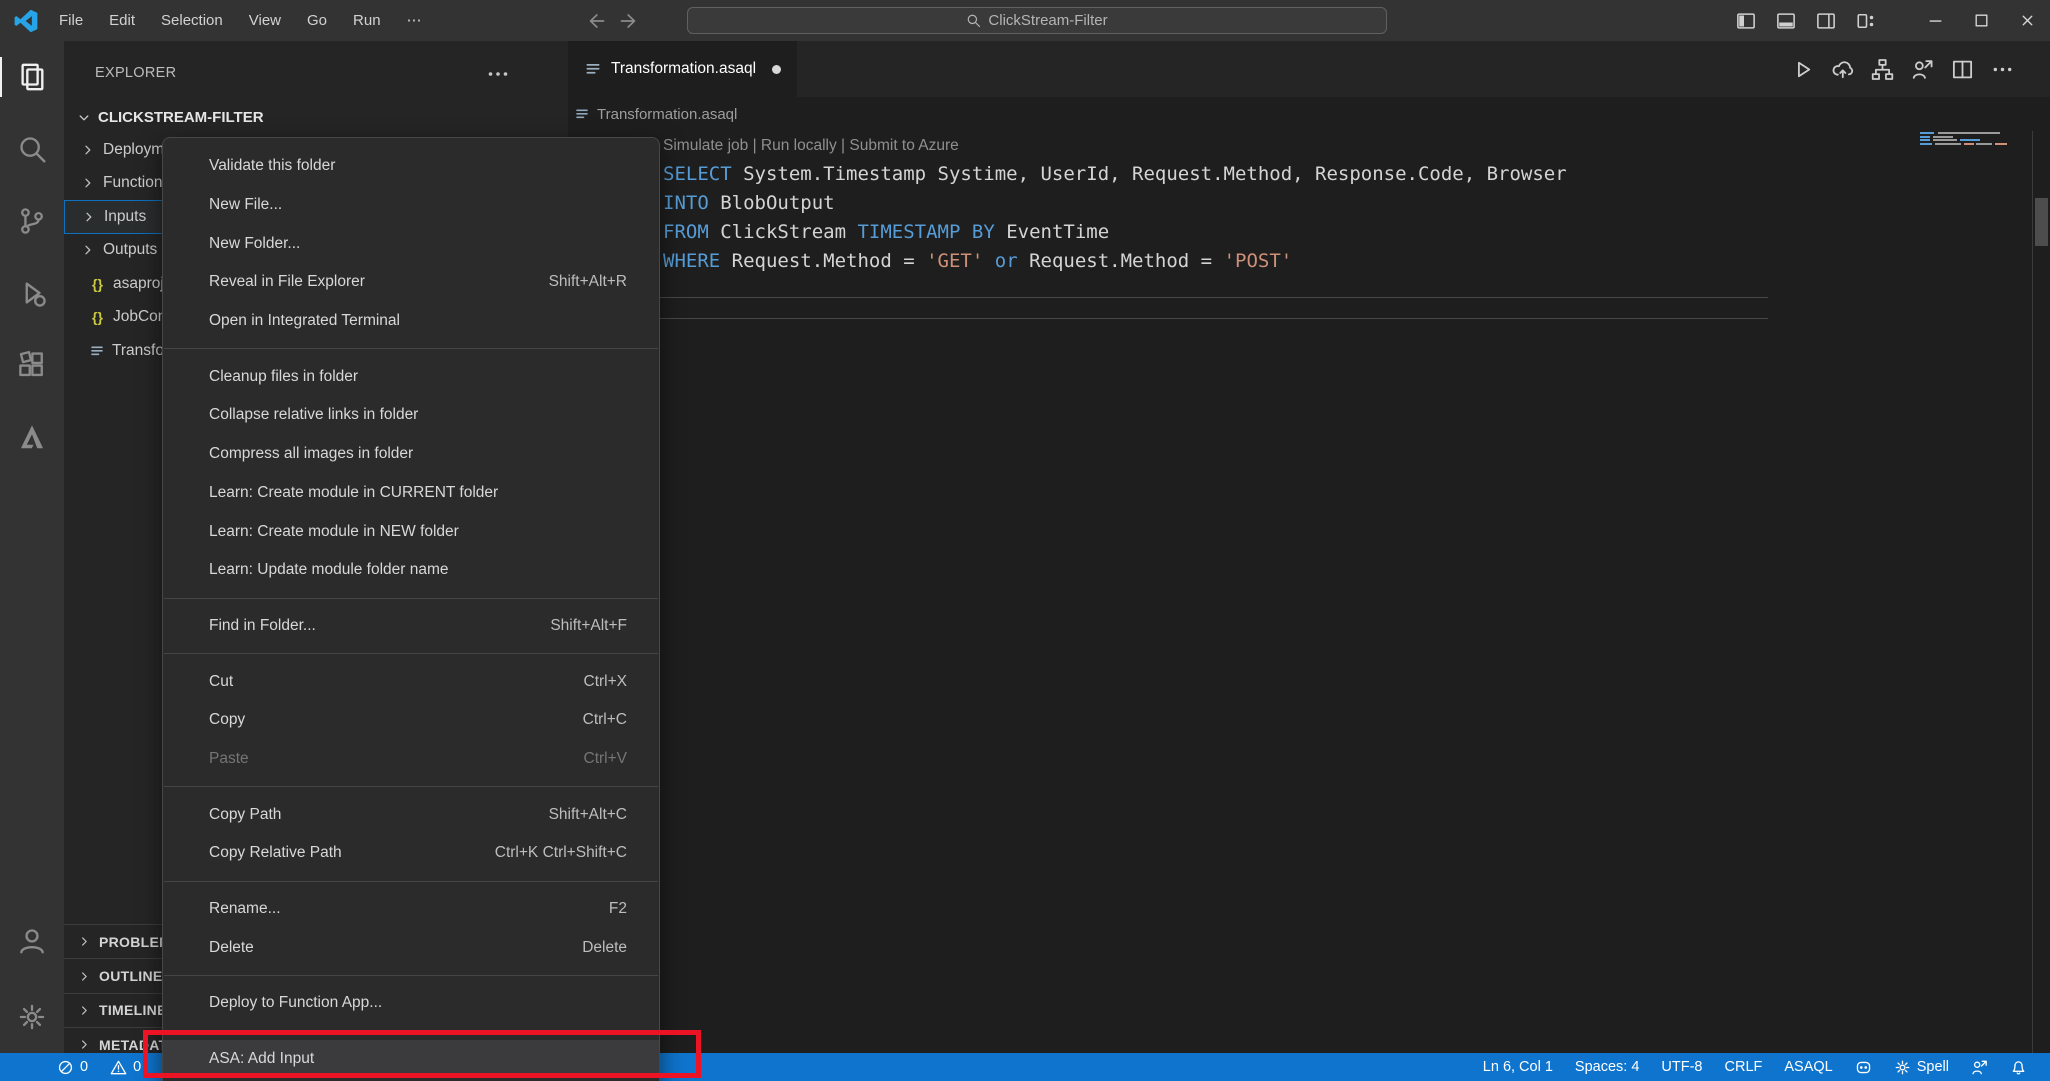 This screenshot has width=2050, height=1081. I want to click on menu-item-reveal-in-file-explorer: Reveal in File Explorer Shift+Alt+R, so click(411, 282).